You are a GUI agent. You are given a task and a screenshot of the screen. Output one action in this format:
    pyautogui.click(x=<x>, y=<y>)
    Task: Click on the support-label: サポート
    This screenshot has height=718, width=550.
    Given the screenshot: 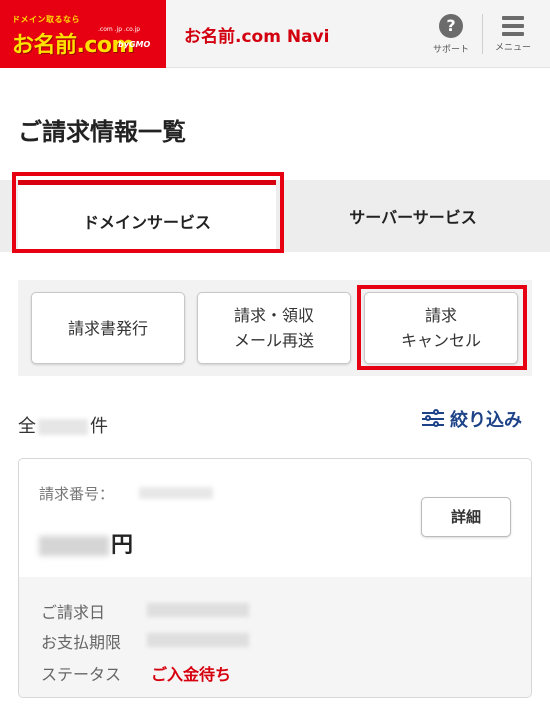 What is the action you would take?
    pyautogui.click(x=450, y=50)
    